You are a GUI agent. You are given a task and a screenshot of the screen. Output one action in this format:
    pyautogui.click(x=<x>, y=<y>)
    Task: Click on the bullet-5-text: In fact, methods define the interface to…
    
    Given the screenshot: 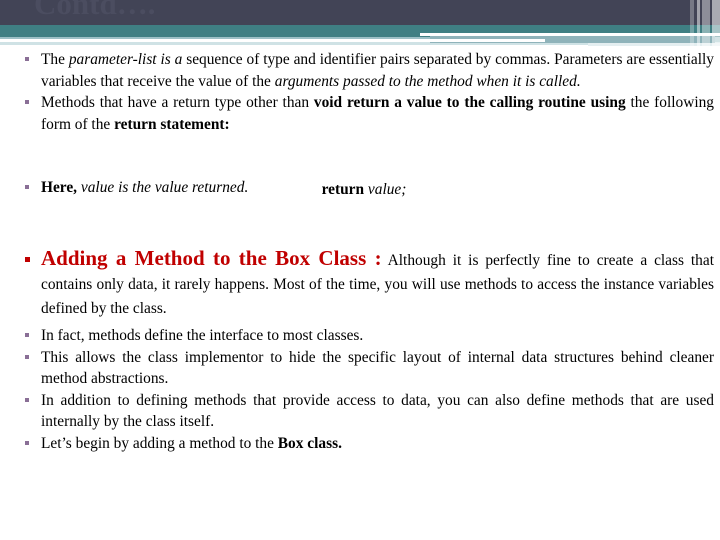 What is the action you would take?
    pyautogui.click(x=202, y=335)
    